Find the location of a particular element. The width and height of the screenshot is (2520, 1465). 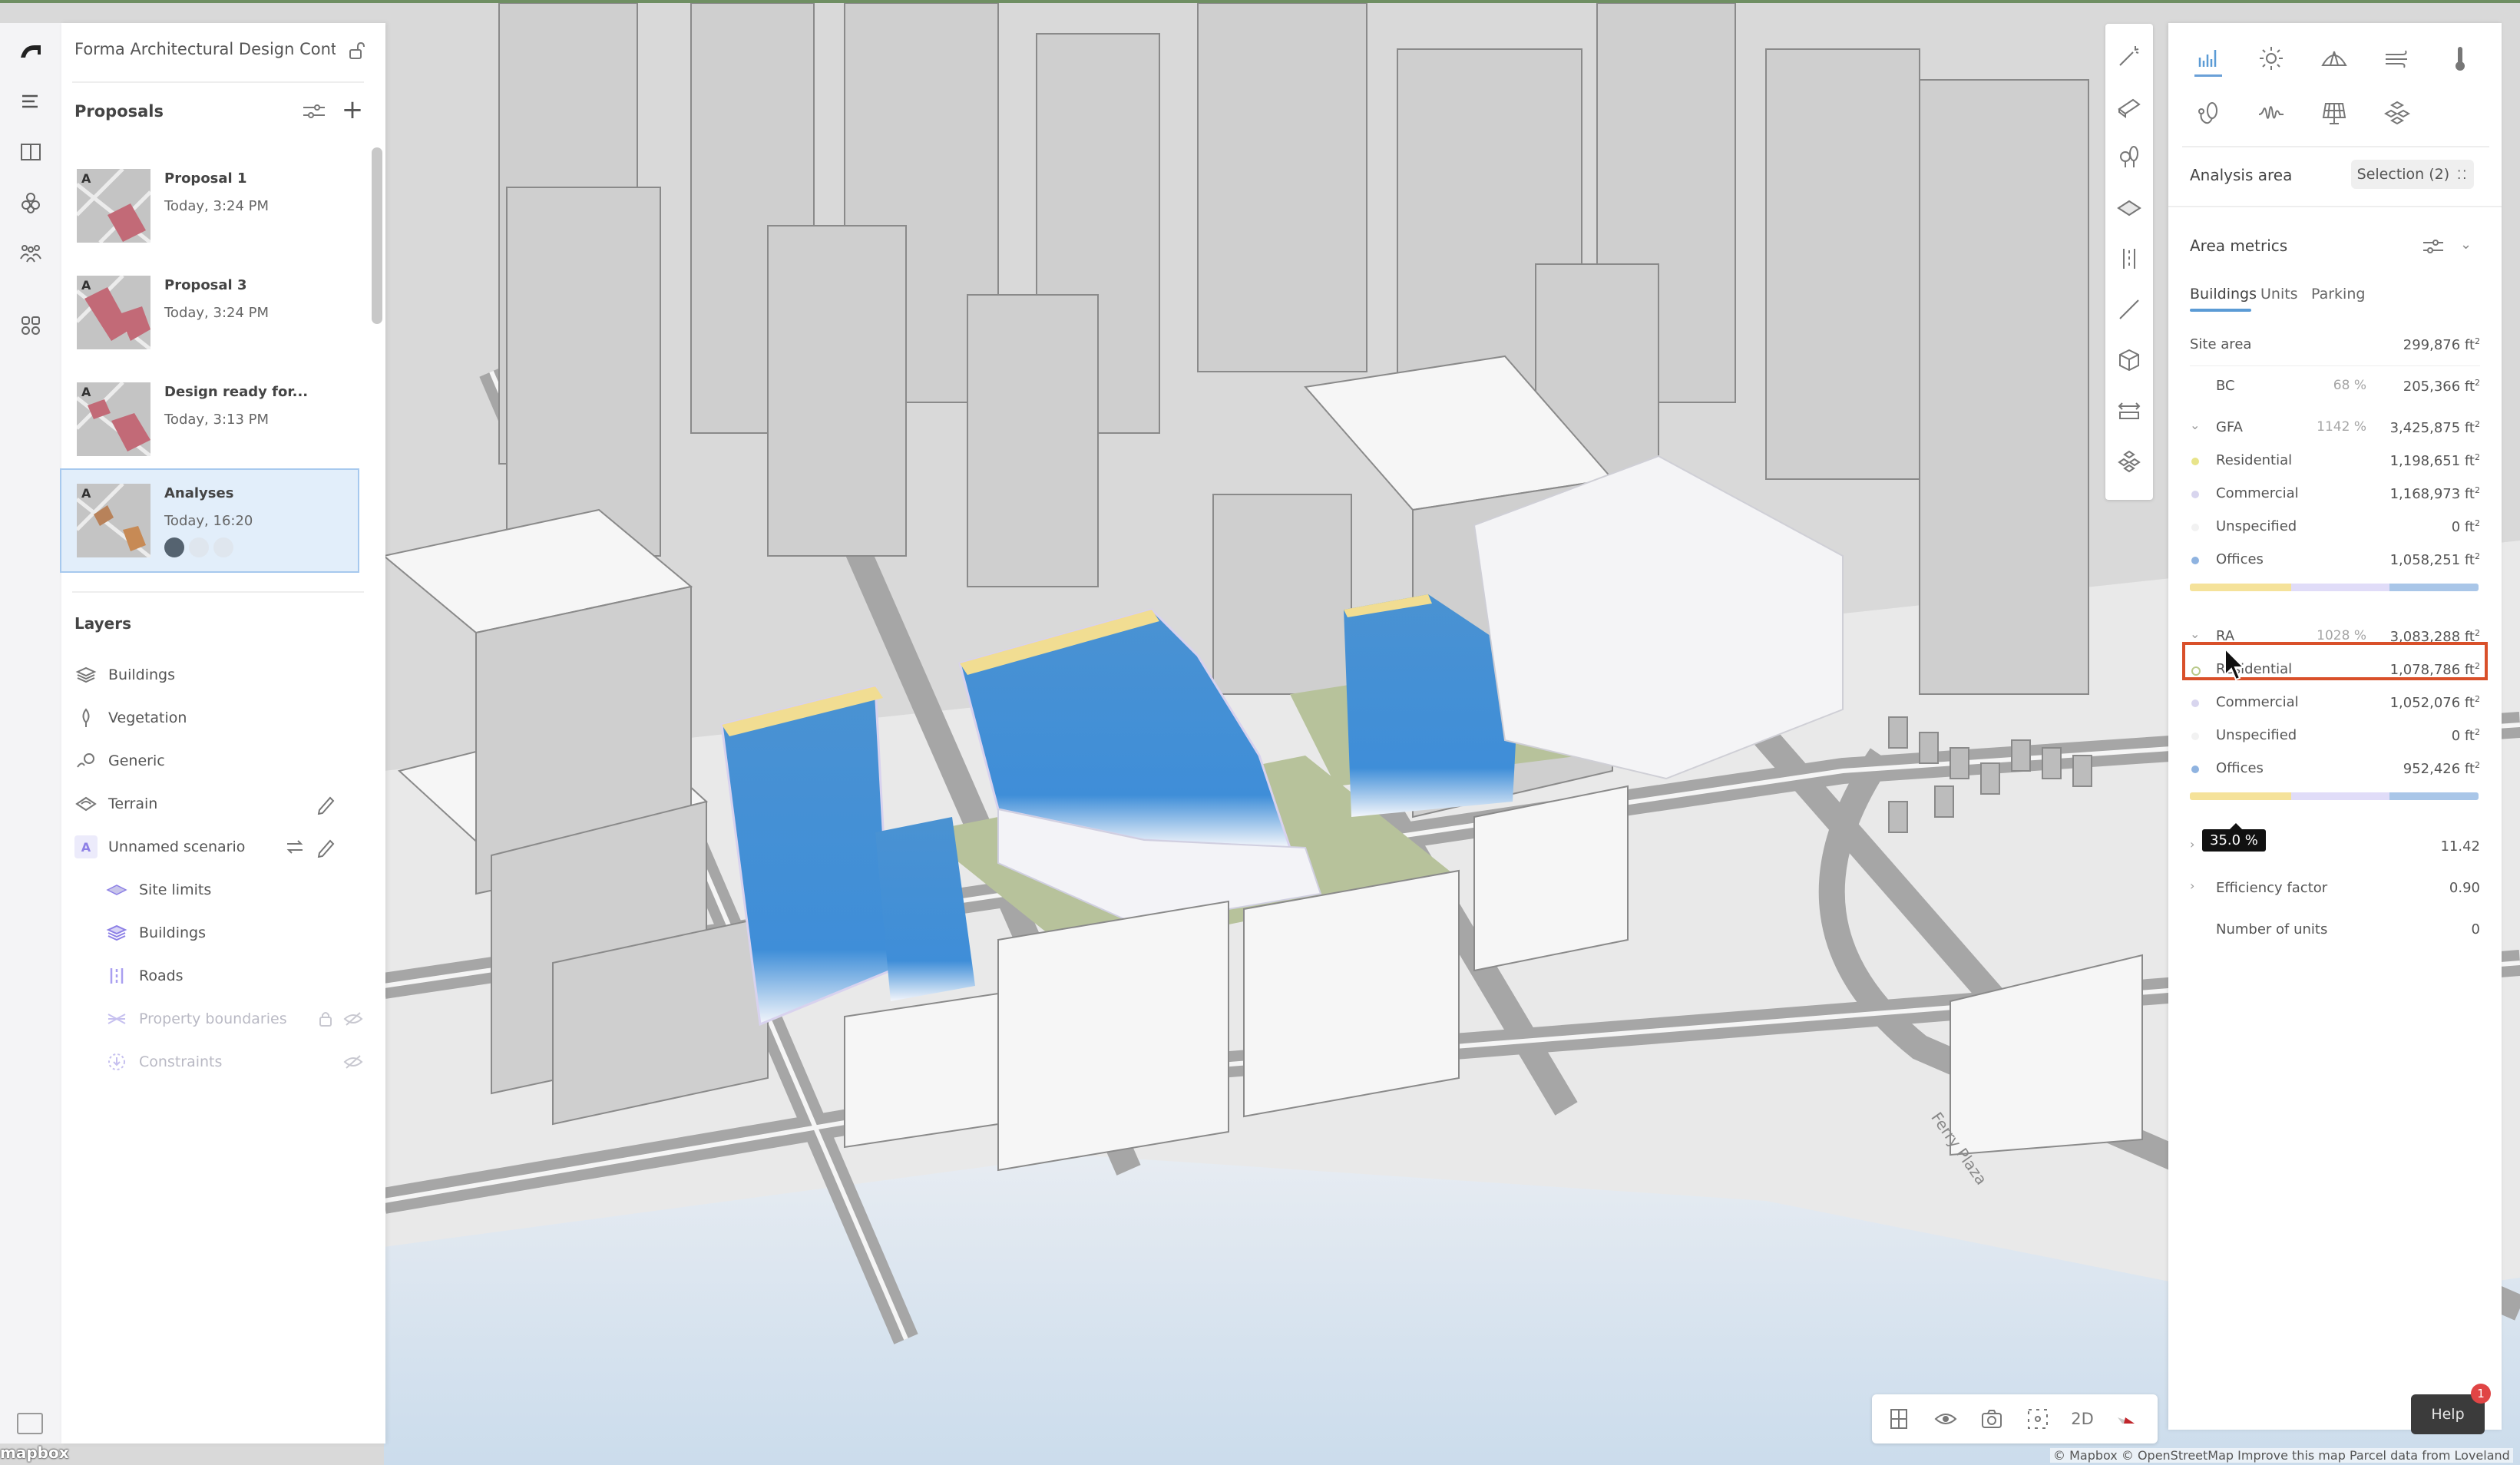

cubes-icon is located at coordinates (31, 203).